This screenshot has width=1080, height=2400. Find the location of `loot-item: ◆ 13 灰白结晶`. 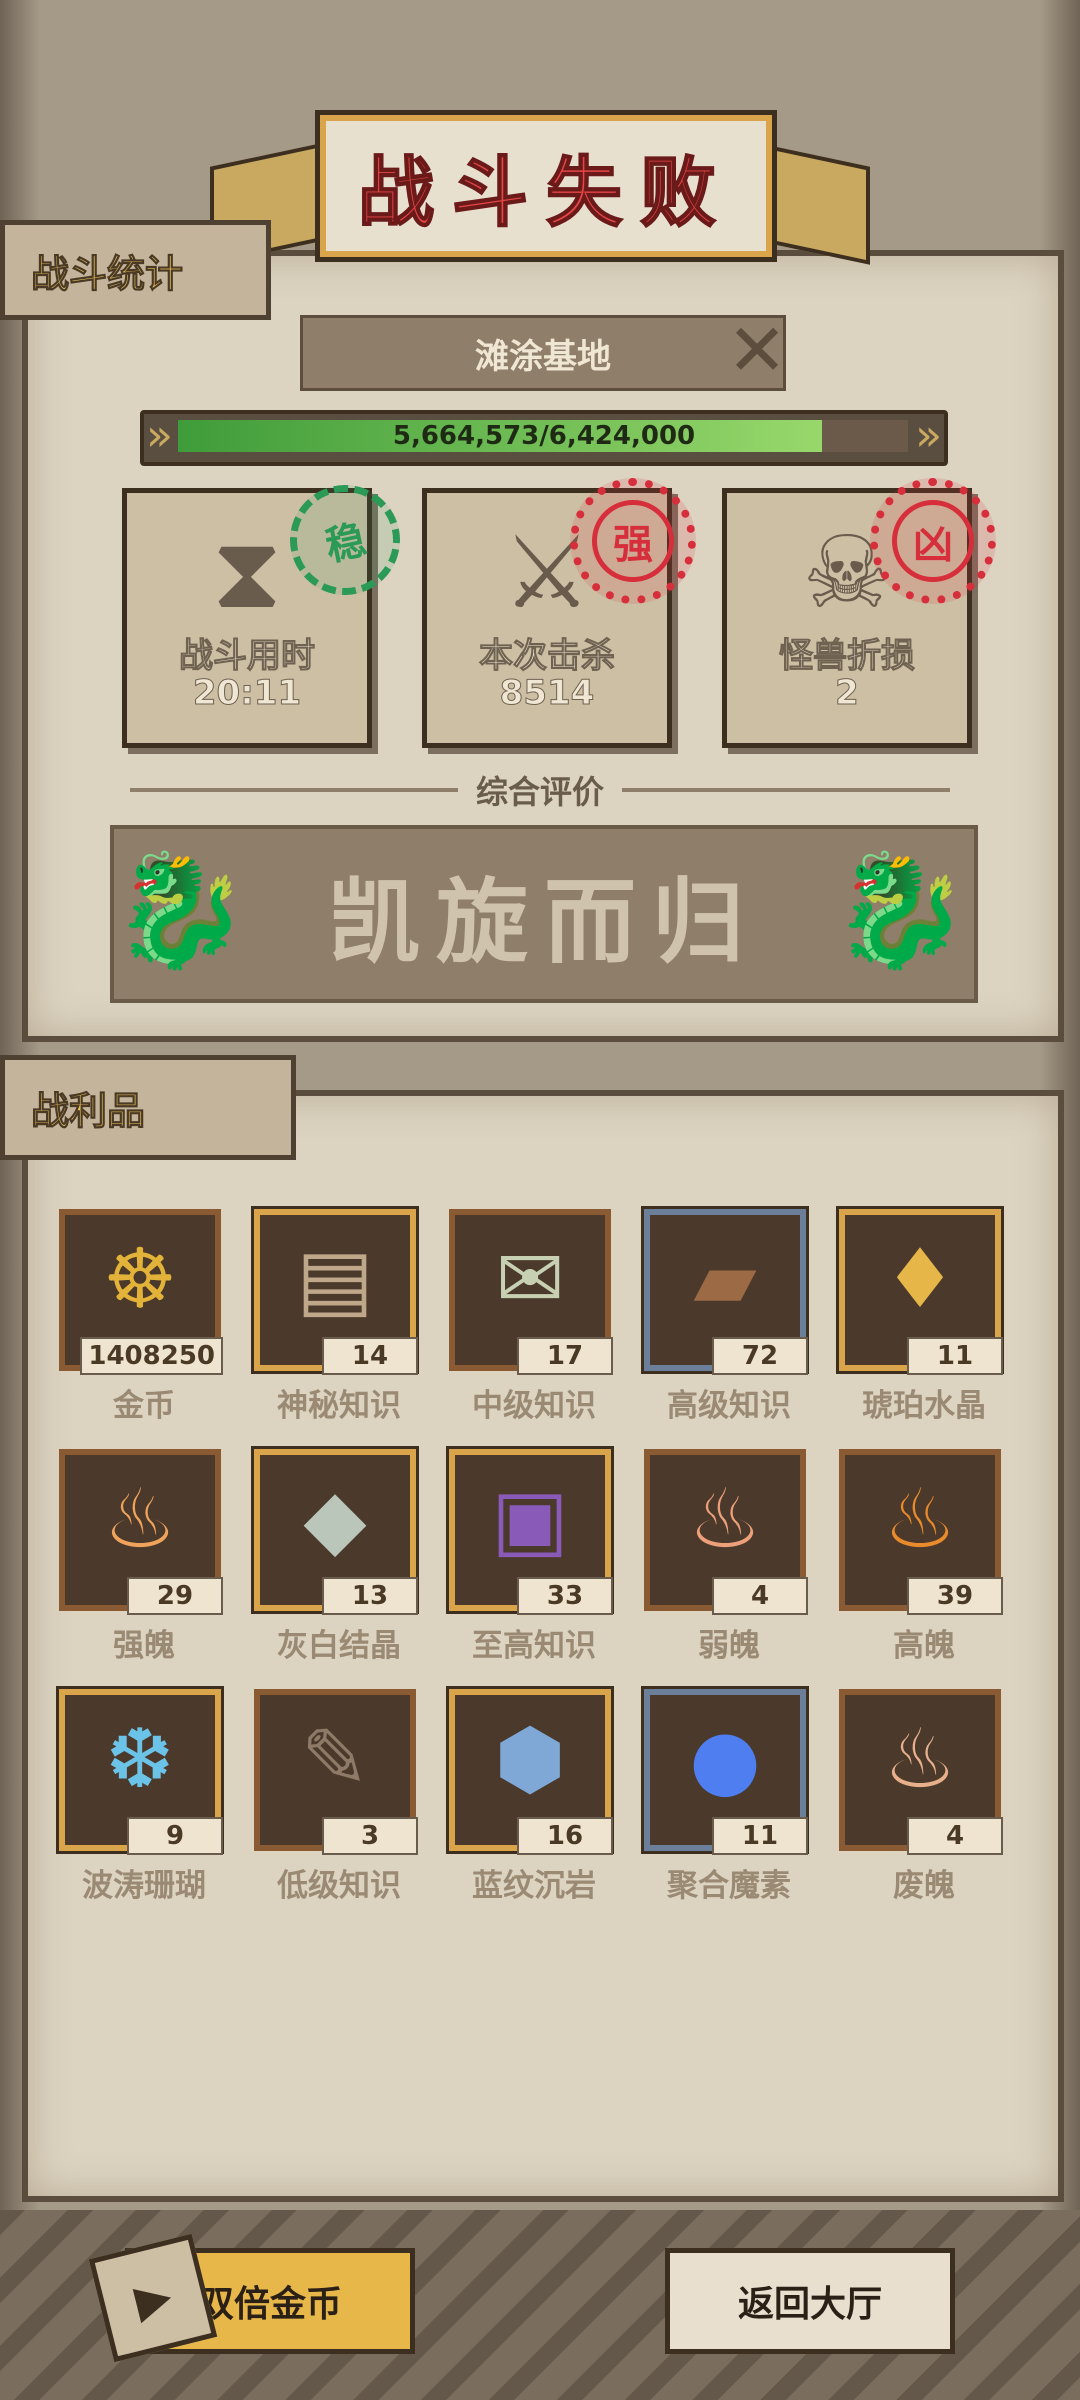

loot-item: ◆ 13 灰白结晶 is located at coordinates (339, 1555).